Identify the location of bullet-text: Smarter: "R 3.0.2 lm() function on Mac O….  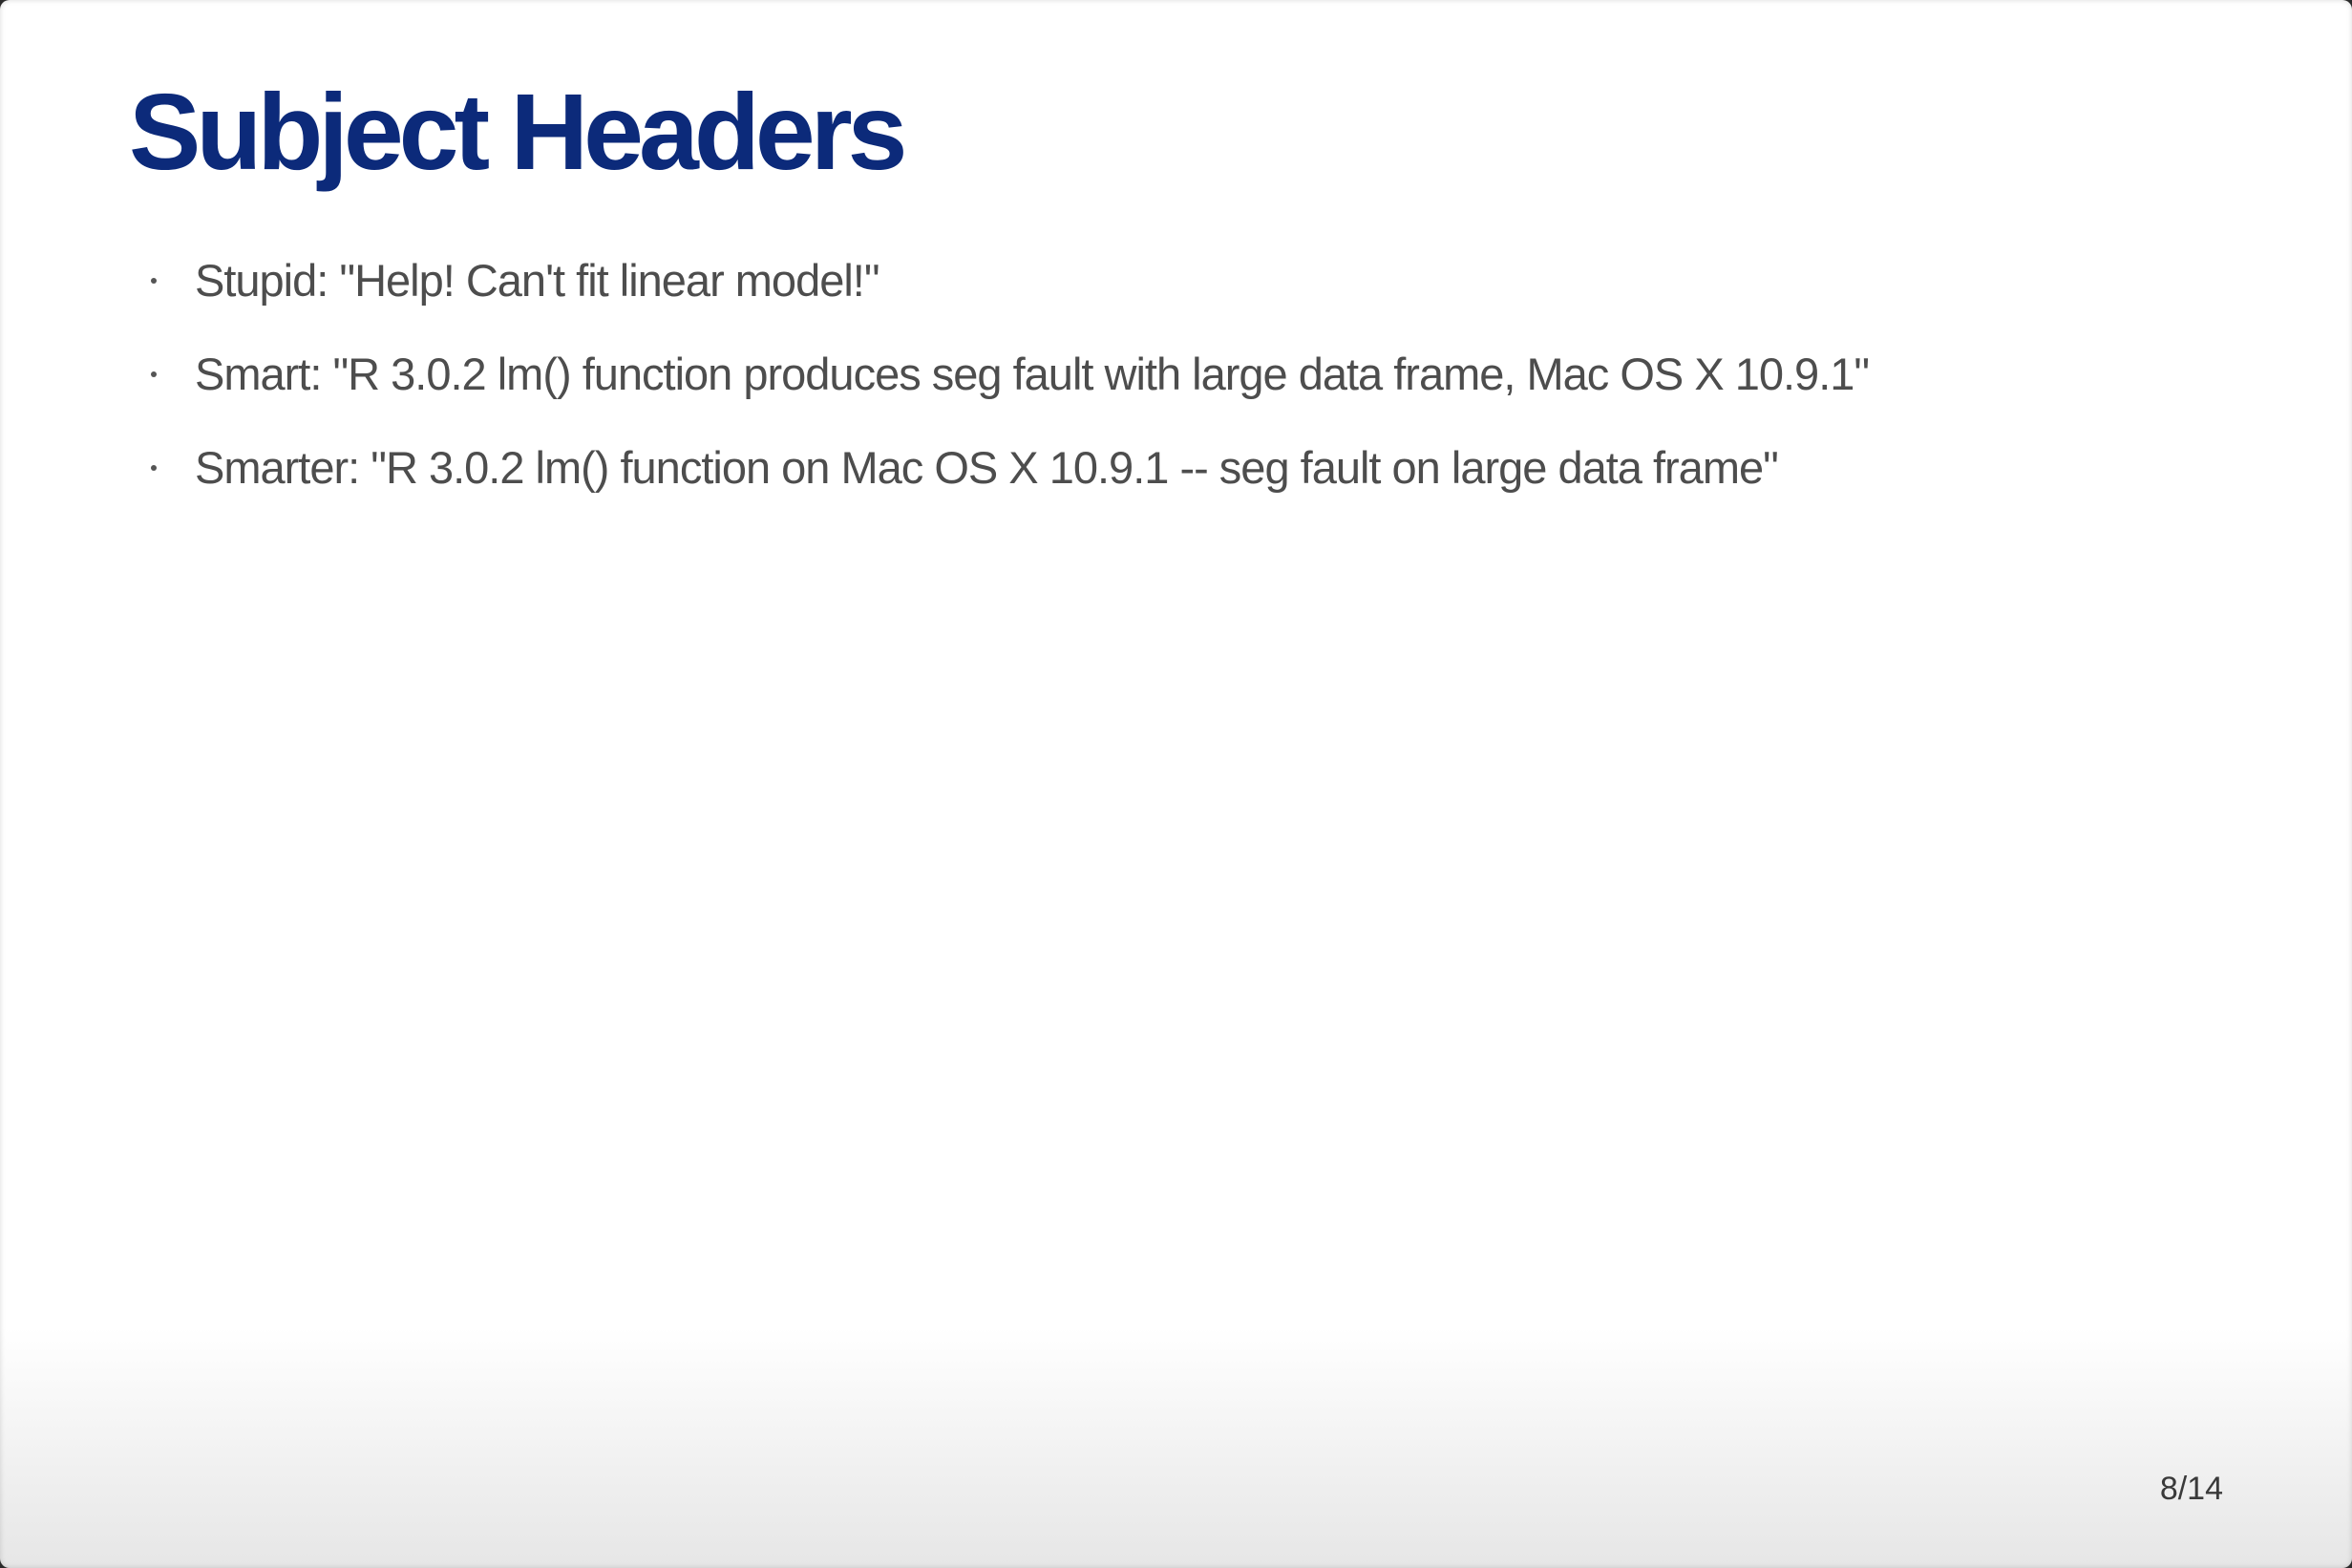
(987, 467).